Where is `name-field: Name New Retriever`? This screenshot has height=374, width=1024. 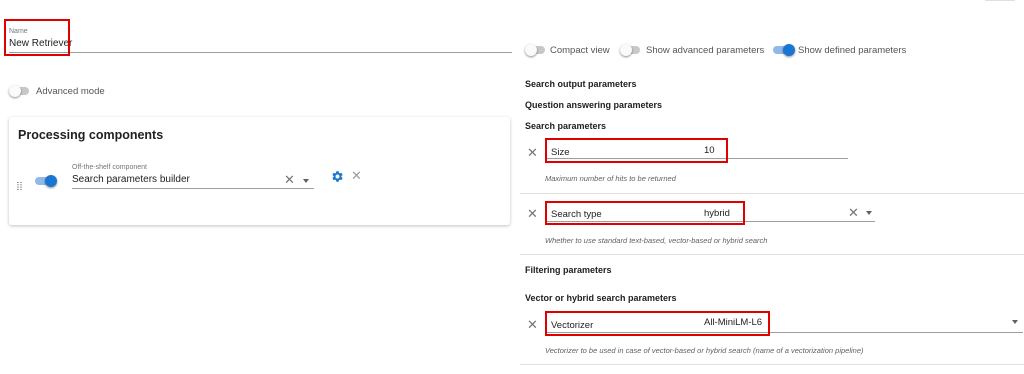
name-field: Name New Retriever is located at coordinates (260, 41).